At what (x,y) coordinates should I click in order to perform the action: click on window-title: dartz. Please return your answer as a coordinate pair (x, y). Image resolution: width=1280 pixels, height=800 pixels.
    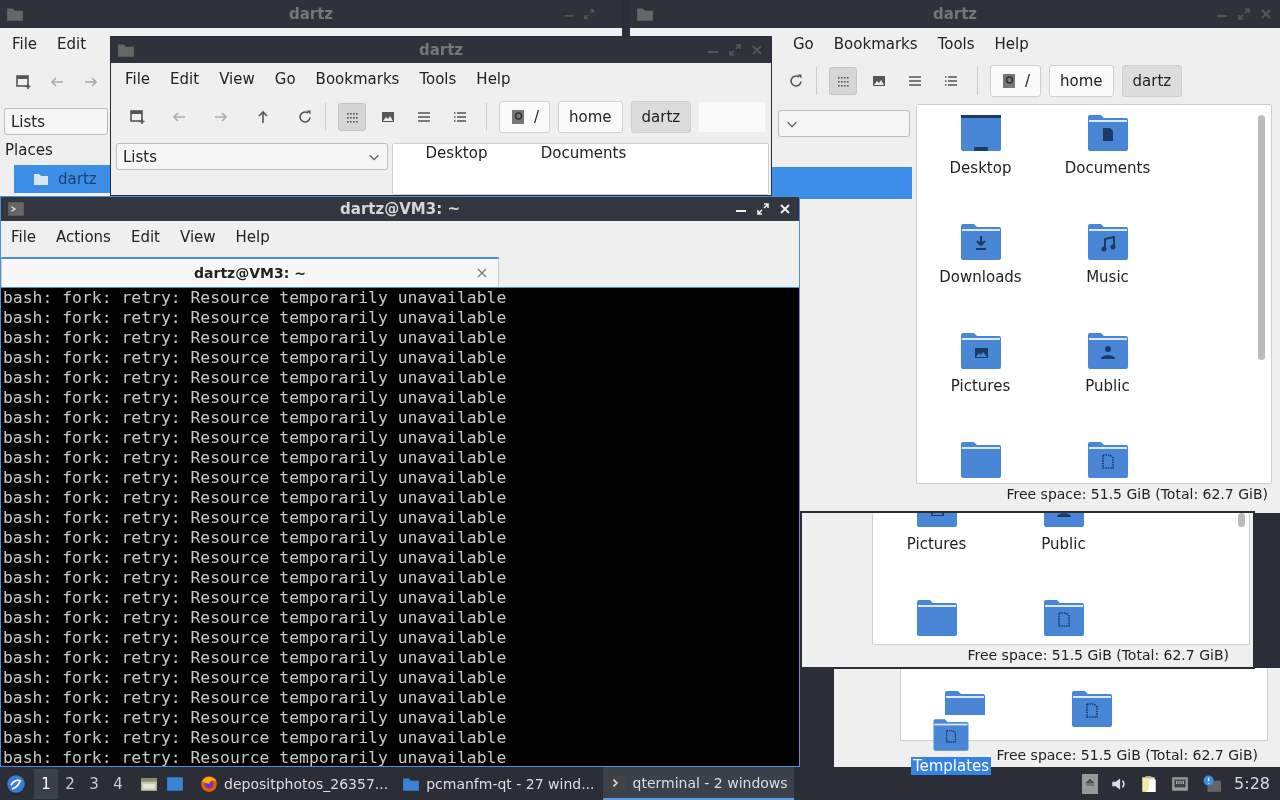
    Looking at the image, I should click on (311, 14).